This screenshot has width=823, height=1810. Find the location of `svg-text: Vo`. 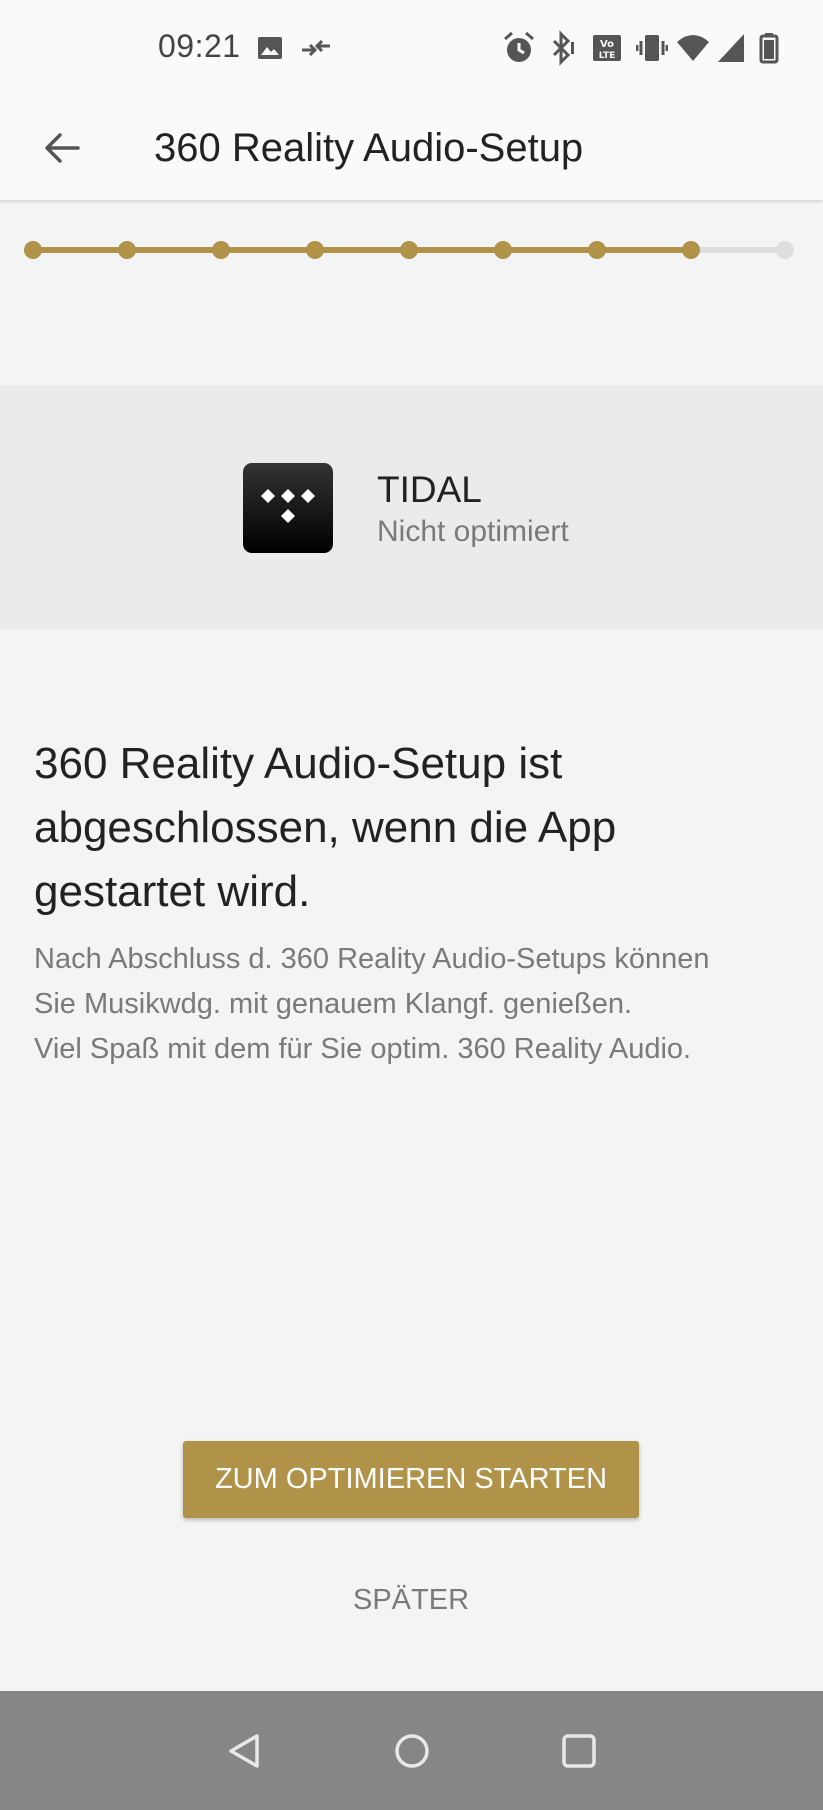

svg-text: Vo is located at coordinates (607, 44).